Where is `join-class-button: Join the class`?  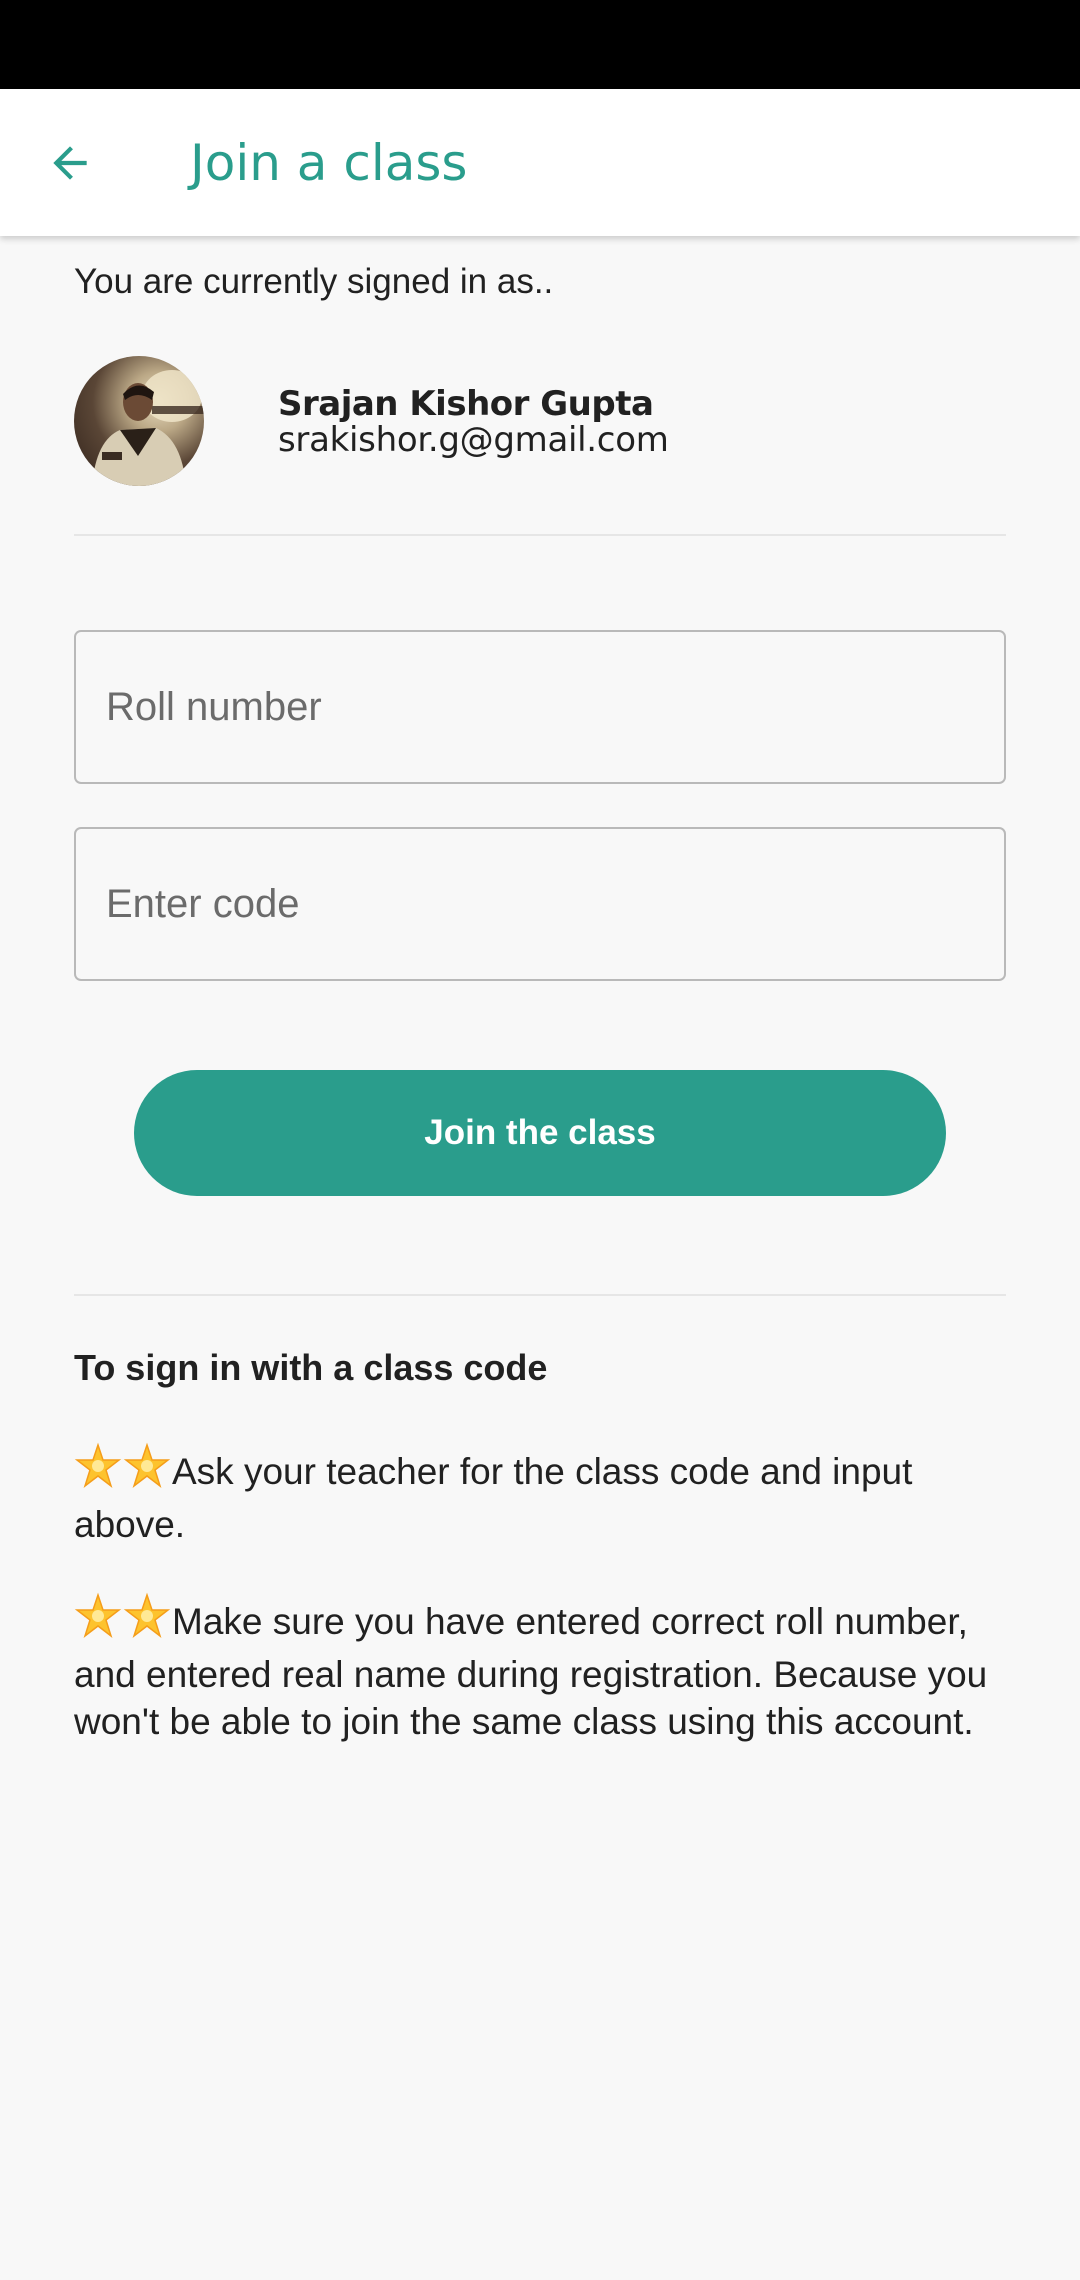
join-class-button: Join the class is located at coordinates (540, 1133).